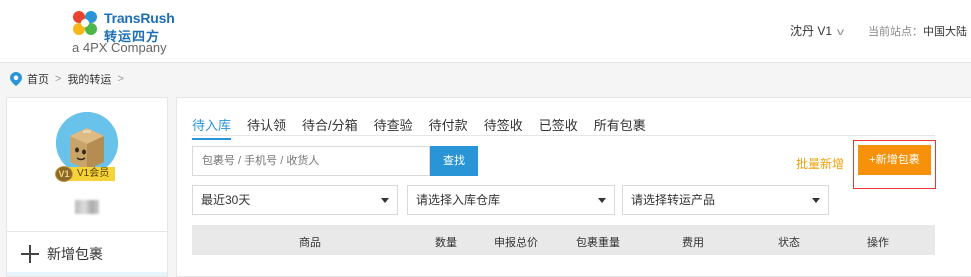 The height and width of the screenshot is (277, 971). What do you see at coordinates (75, 254) in the screenshot?
I see `sidebar-add-package-label: 新增包裹` at bounding box center [75, 254].